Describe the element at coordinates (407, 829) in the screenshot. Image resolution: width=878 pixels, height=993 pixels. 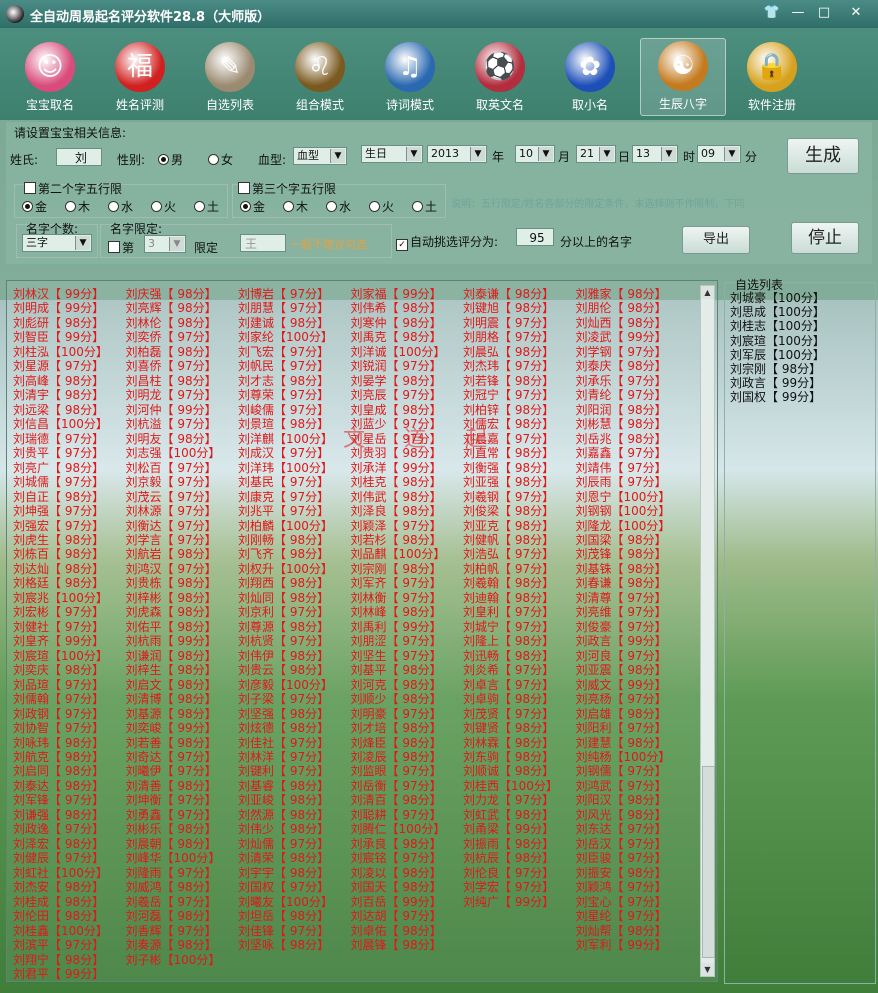
I see `result-name-item: 刘腾仁【100分】` at that location.